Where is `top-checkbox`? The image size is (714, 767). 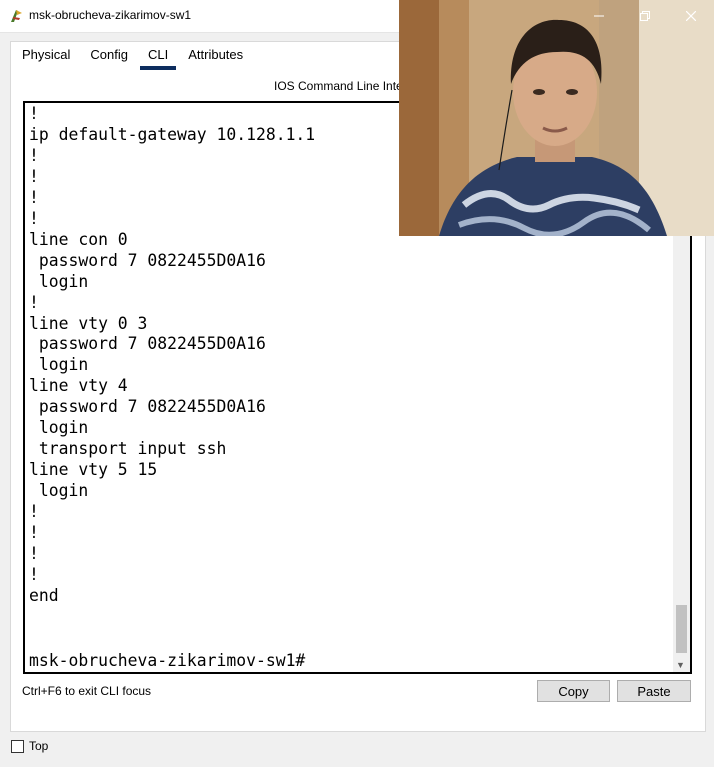
top-checkbox is located at coordinates (17, 746).